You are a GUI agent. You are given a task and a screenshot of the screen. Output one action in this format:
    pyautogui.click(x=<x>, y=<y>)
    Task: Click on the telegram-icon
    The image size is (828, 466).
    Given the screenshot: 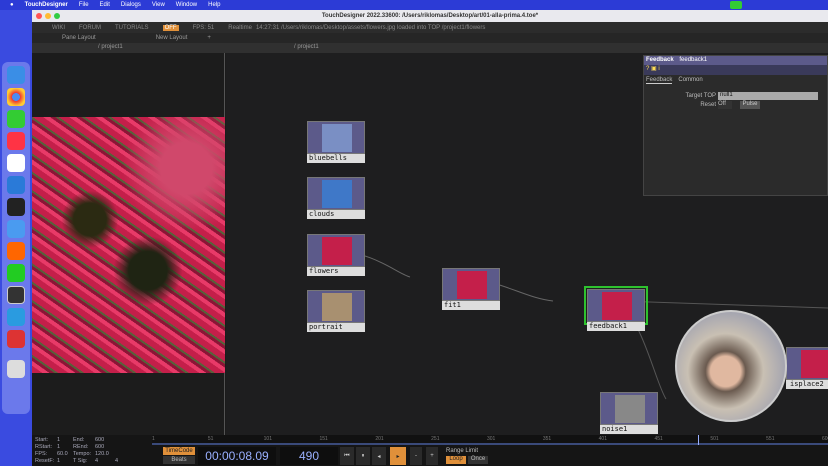 What is the action you would take?
    pyautogui.click(x=16, y=317)
    